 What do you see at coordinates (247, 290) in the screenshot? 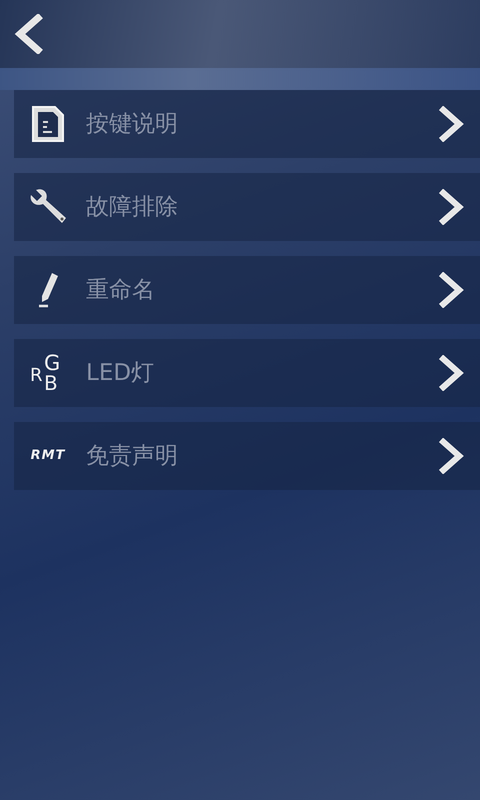
I see `menu-item: 重命名` at bounding box center [247, 290].